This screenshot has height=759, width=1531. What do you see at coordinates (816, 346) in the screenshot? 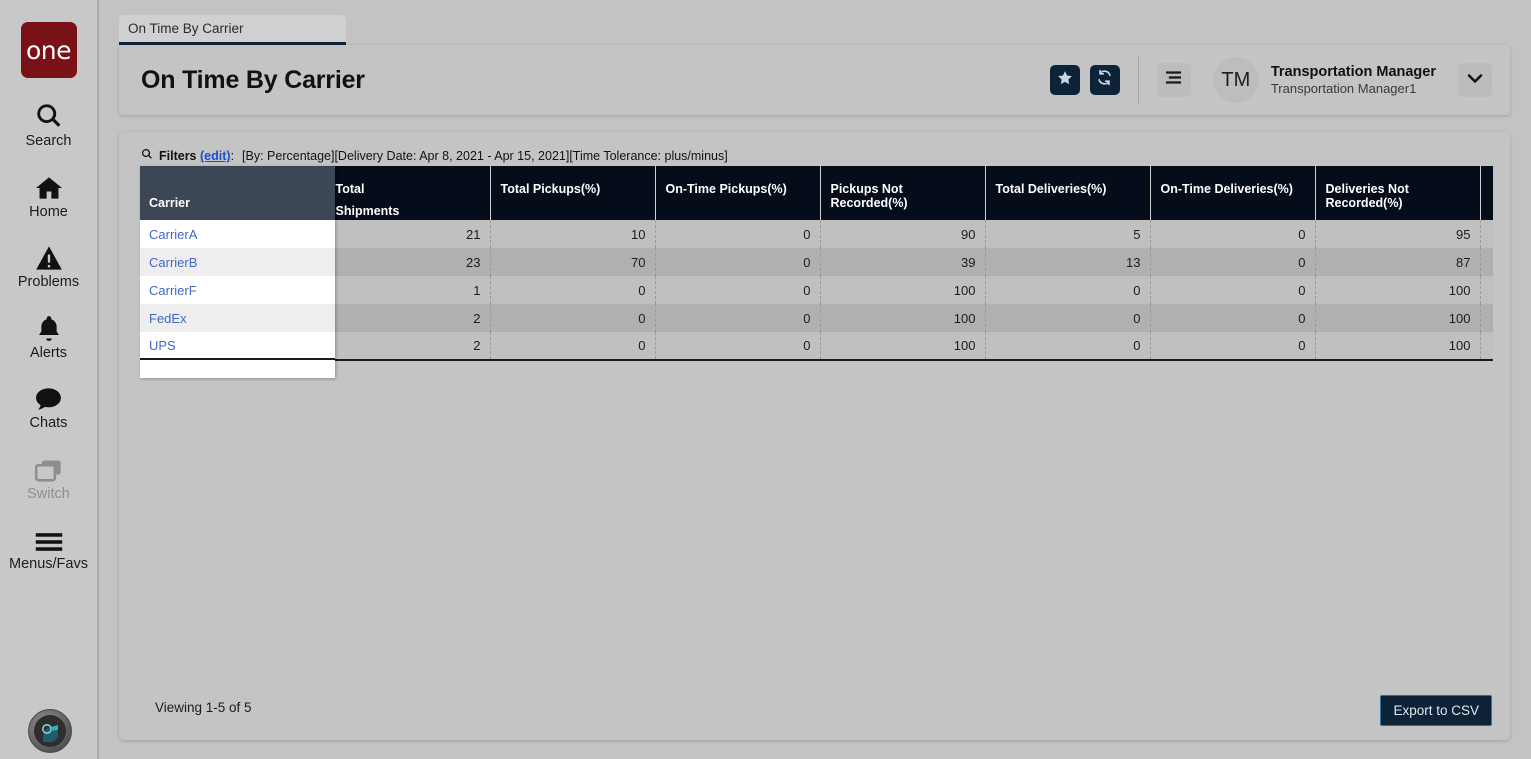
I see `table-row: UPS20010000100` at bounding box center [816, 346].